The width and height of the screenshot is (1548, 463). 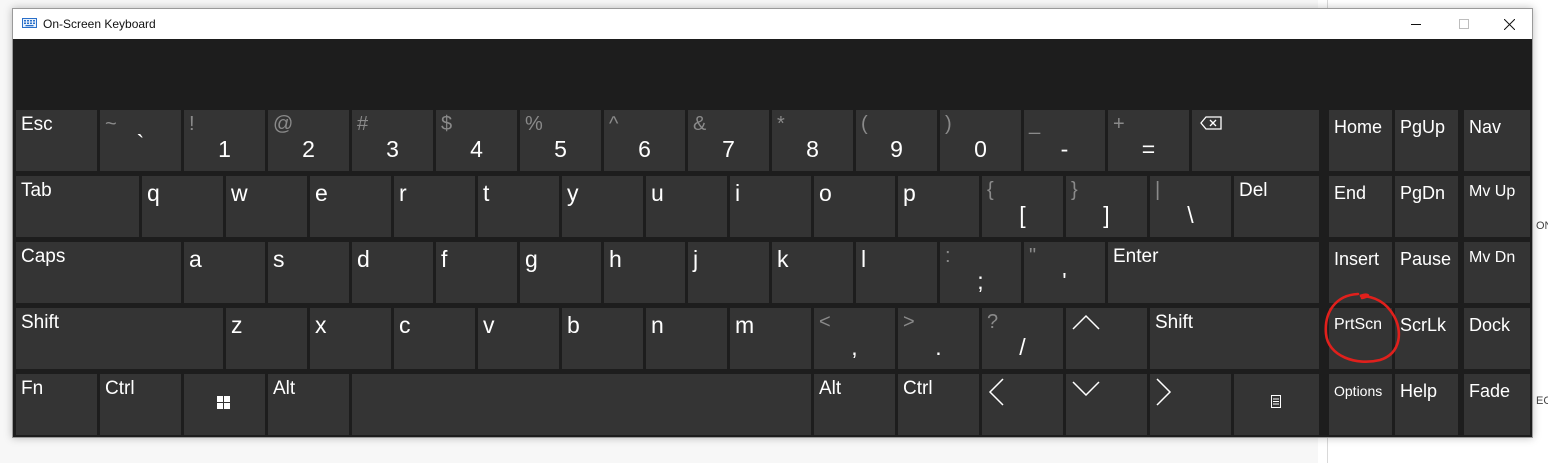 I want to click on key-v: v, so click(x=518, y=338).